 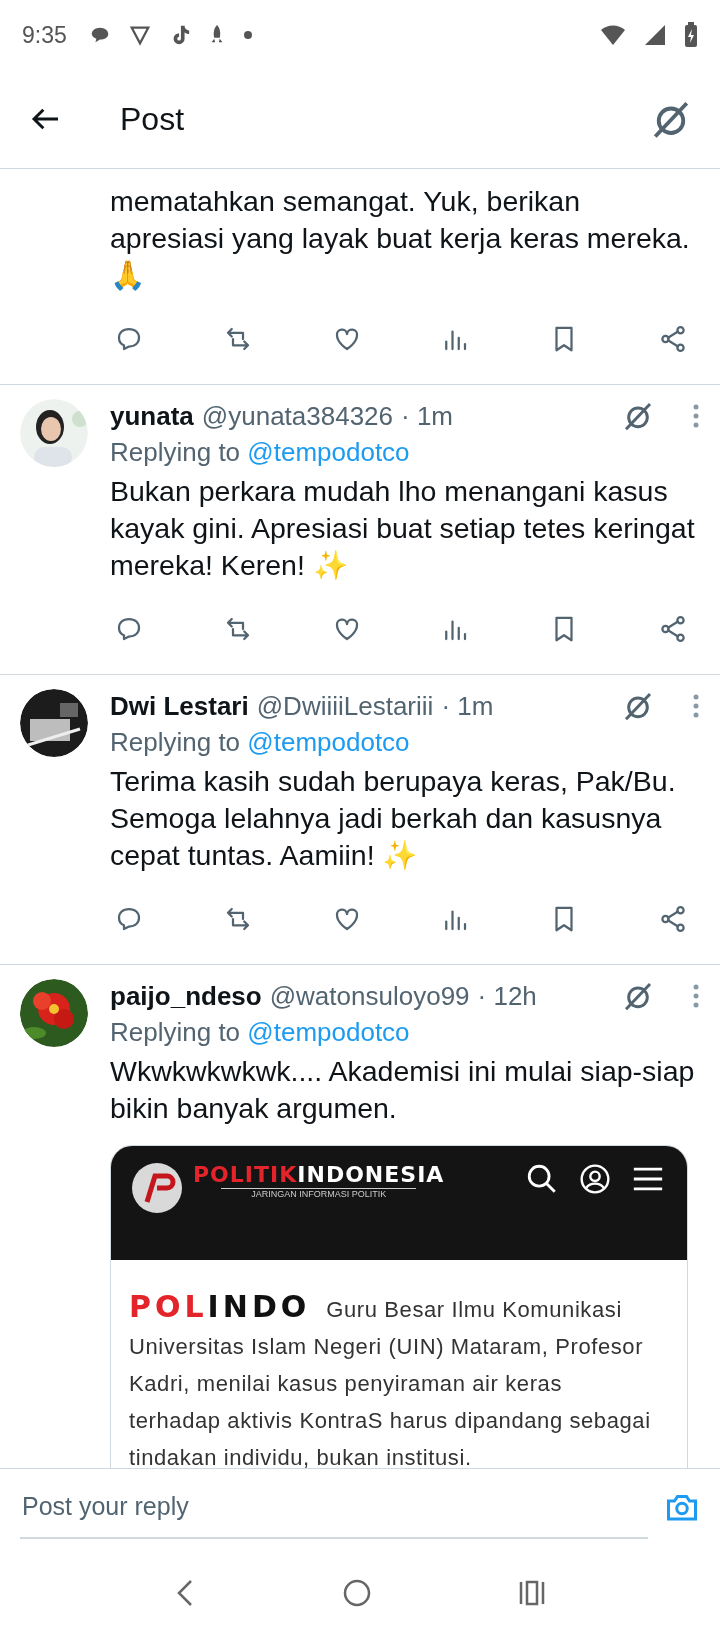 What do you see at coordinates (400, 238) in the screenshot?
I see `post-text: mematahkan semangat. Yuk, berikan apresiasi yang layak buat kerja keras mereka. 🙏` at bounding box center [400, 238].